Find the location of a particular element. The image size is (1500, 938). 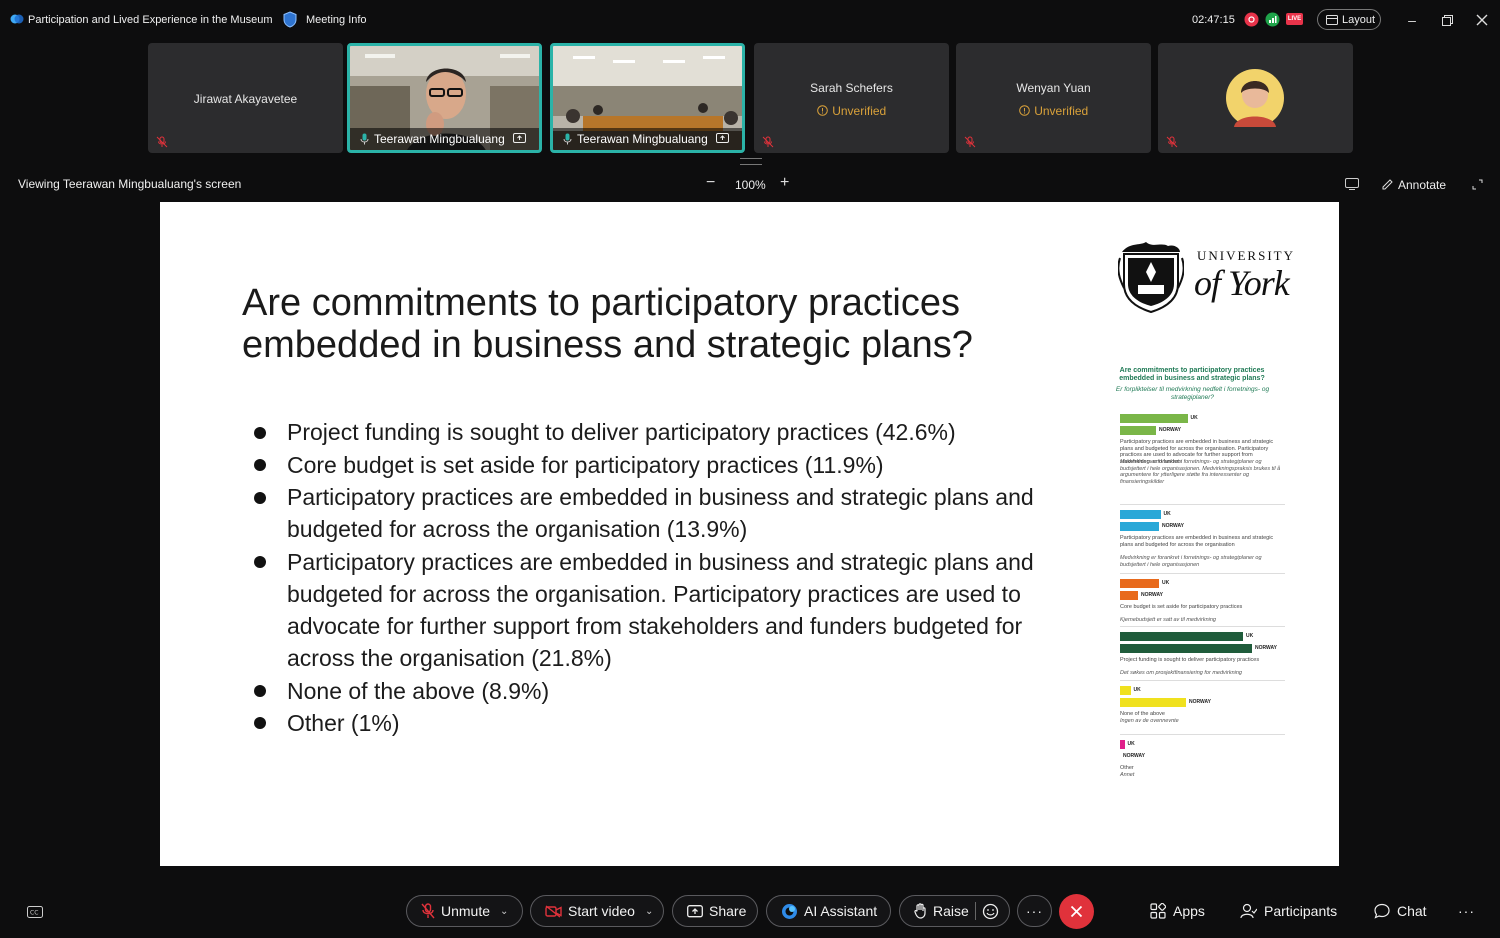

chat-label: Chat is located at coordinates (1412, 911).